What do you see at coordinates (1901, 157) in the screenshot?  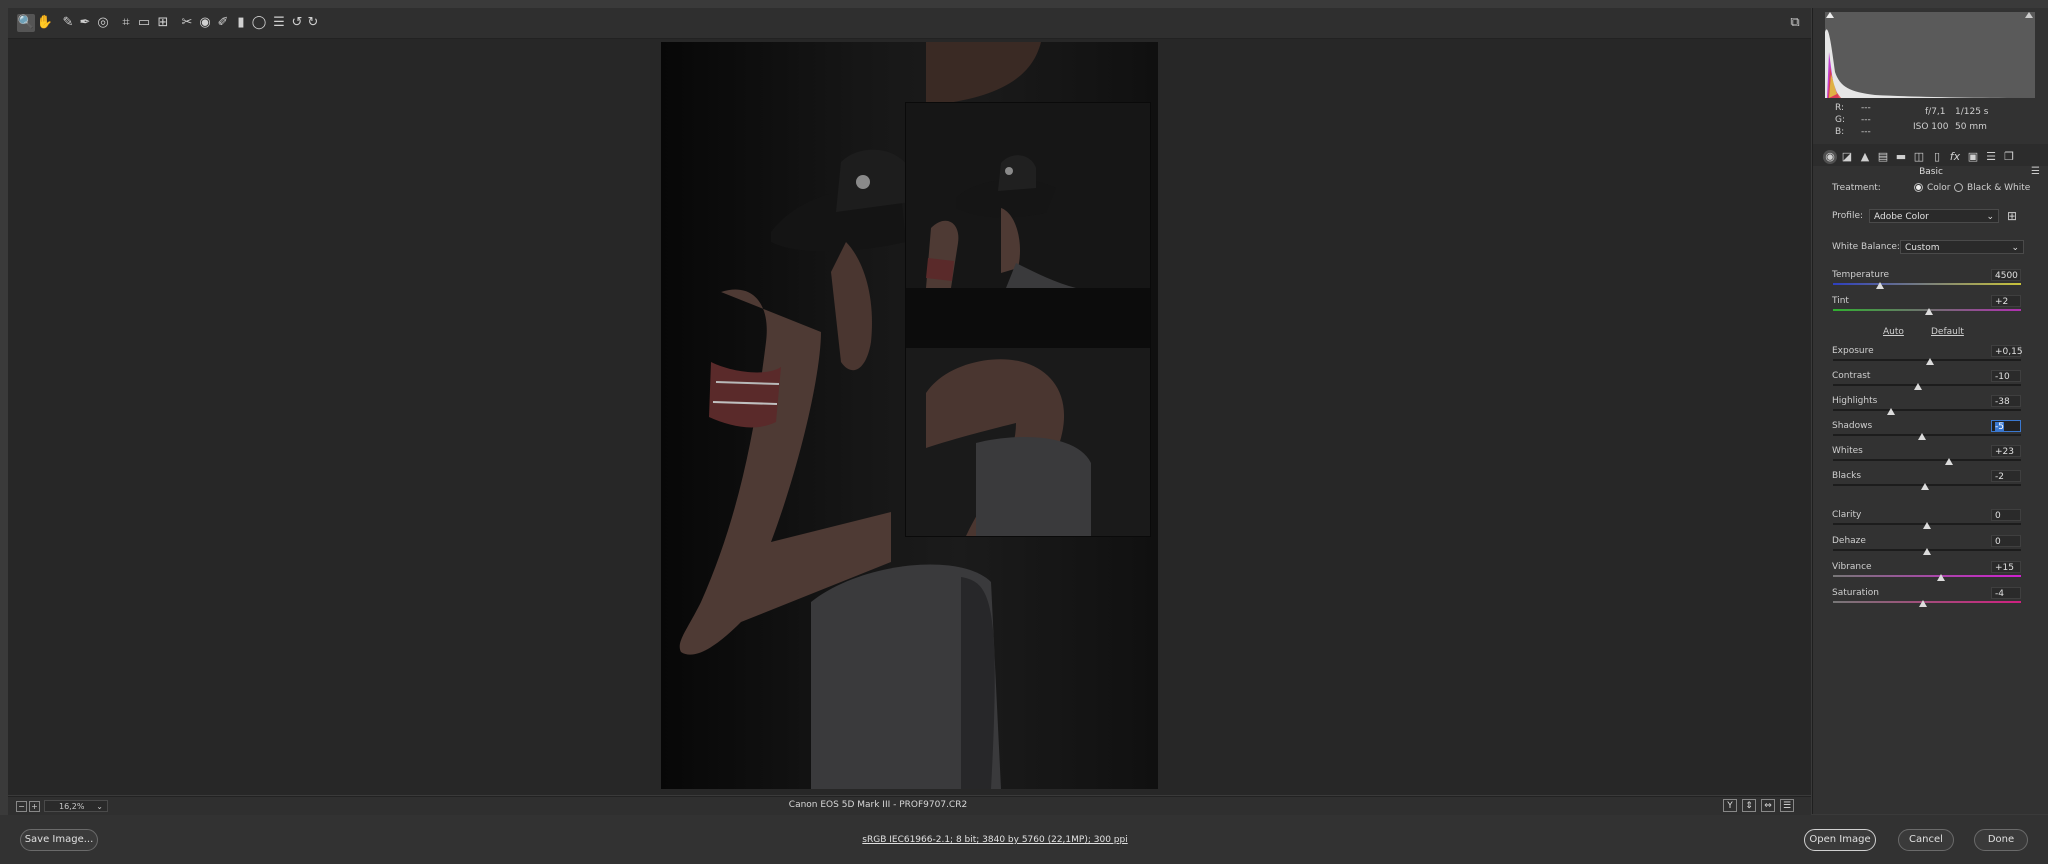 I see `split-toning-tab-icon: ▬` at bounding box center [1901, 157].